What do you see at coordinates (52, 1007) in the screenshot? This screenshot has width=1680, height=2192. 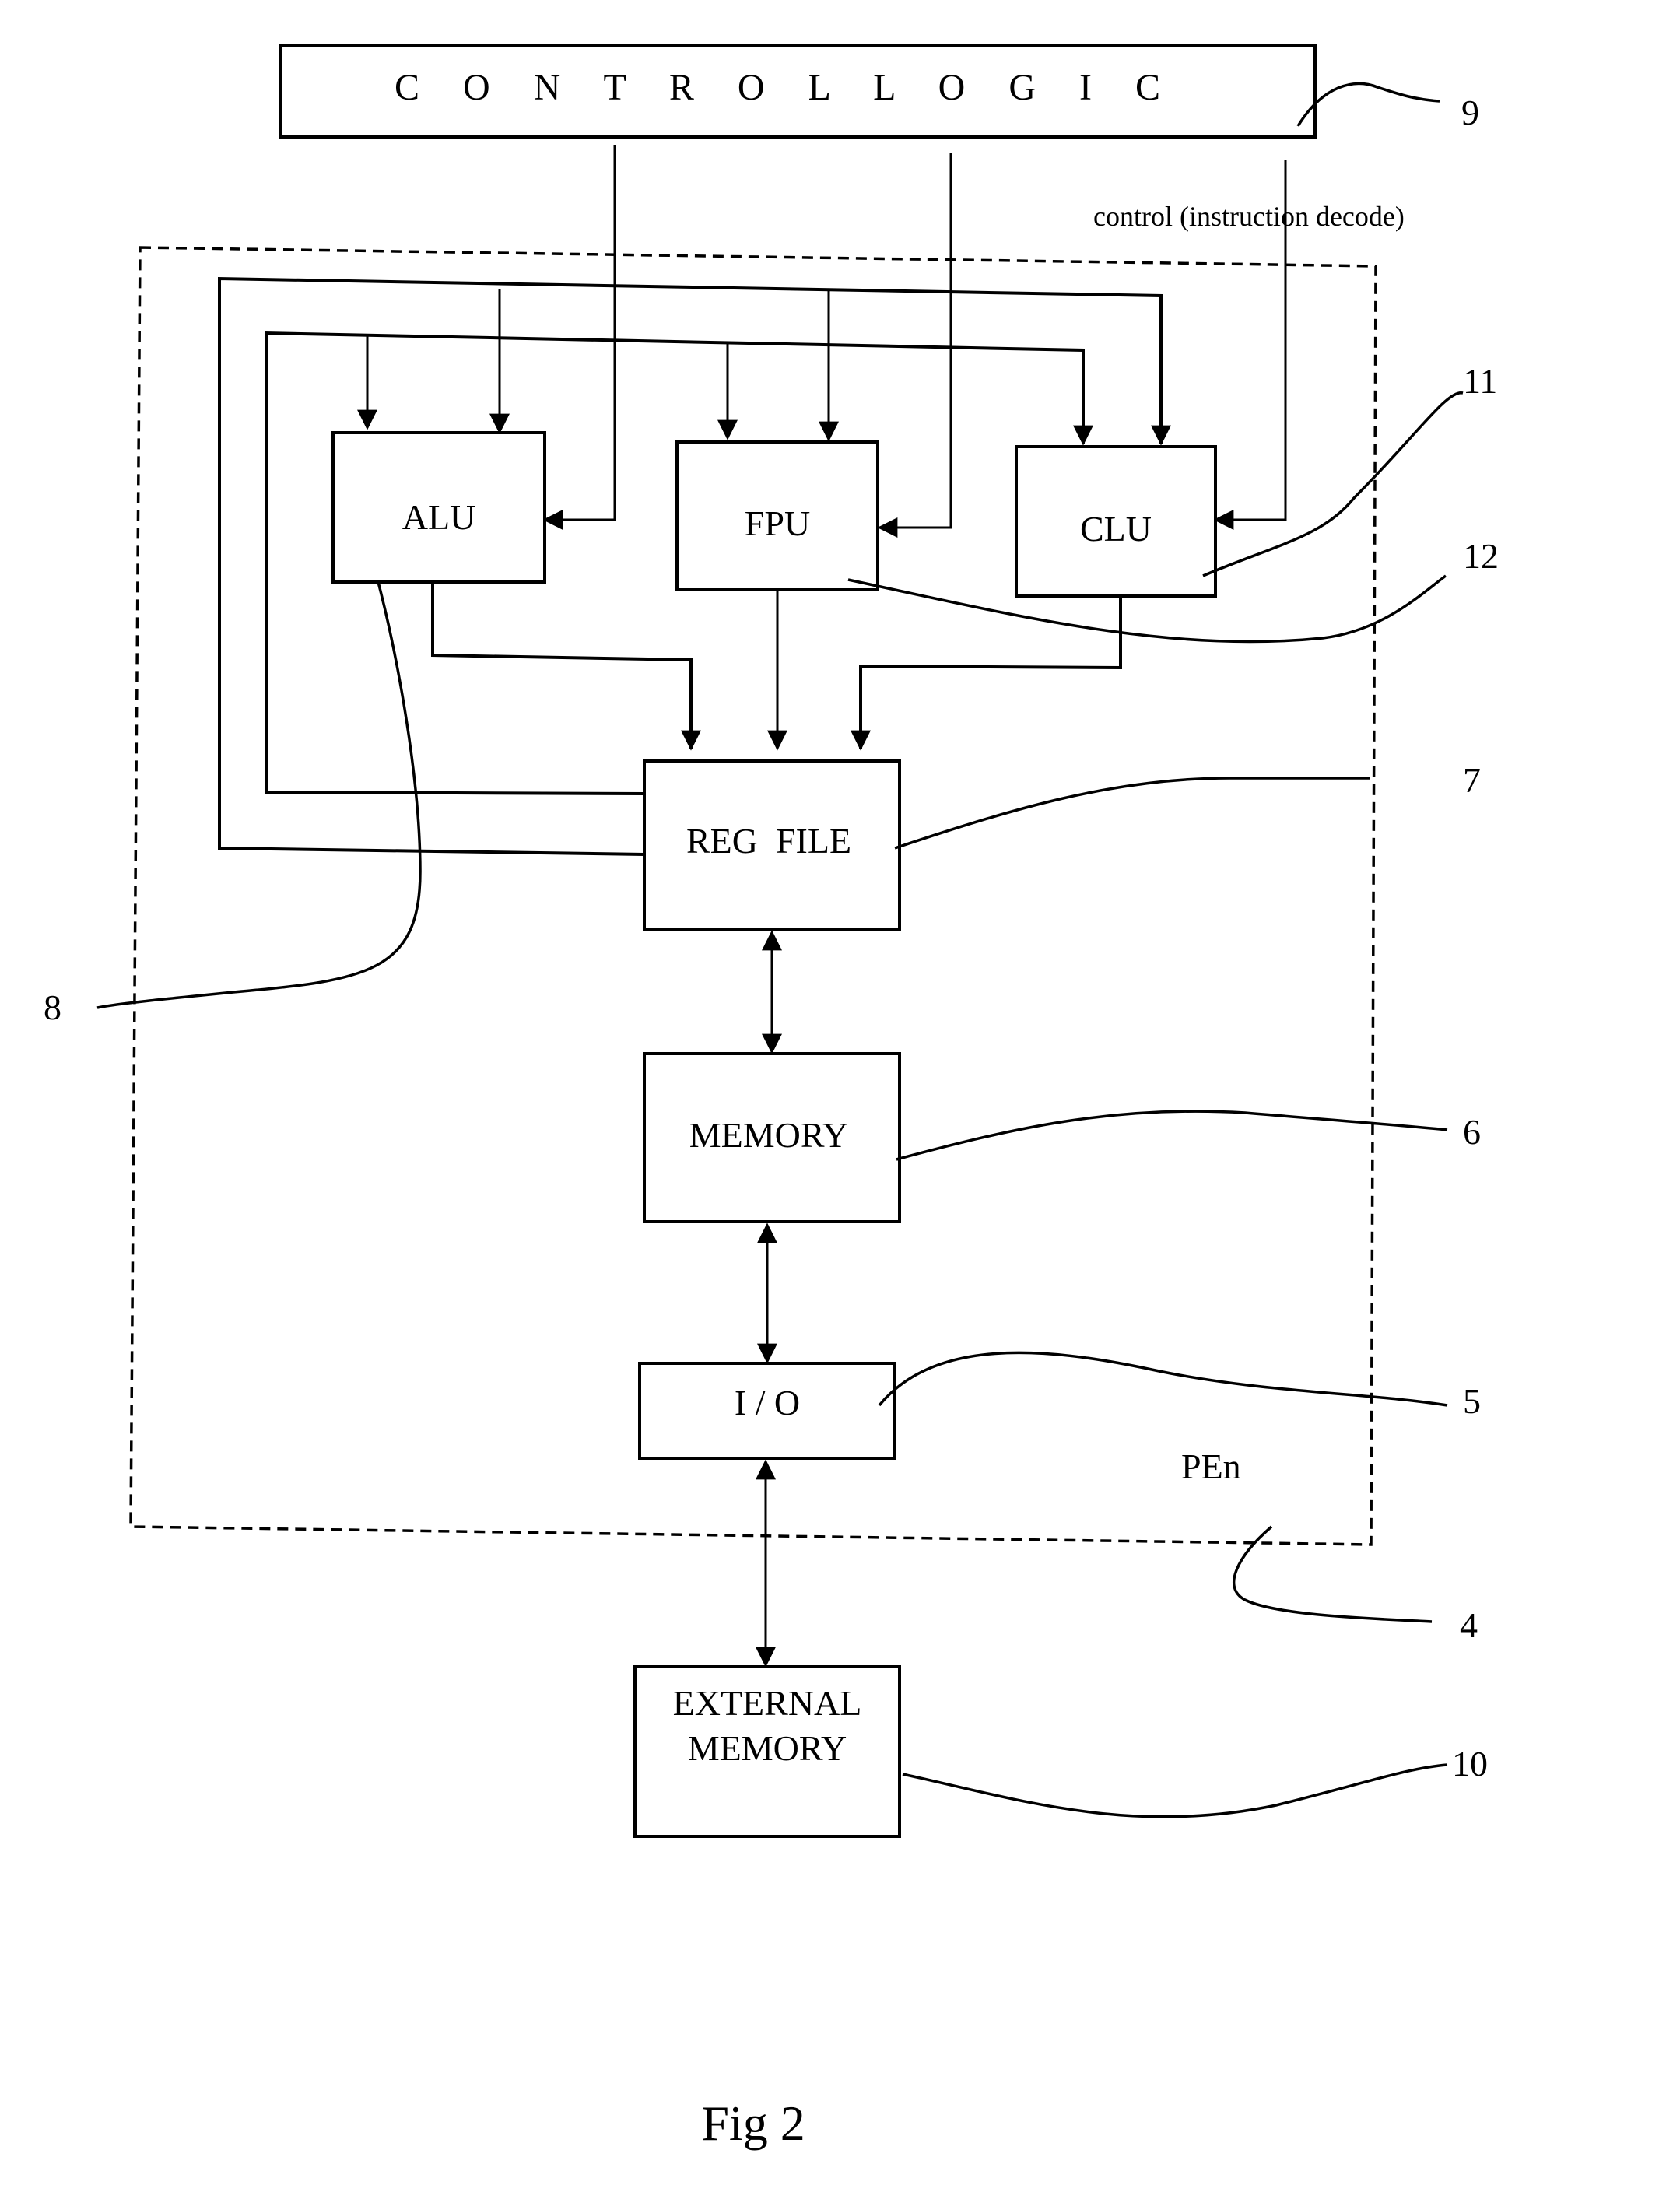 I see `ref-8: 8` at bounding box center [52, 1007].